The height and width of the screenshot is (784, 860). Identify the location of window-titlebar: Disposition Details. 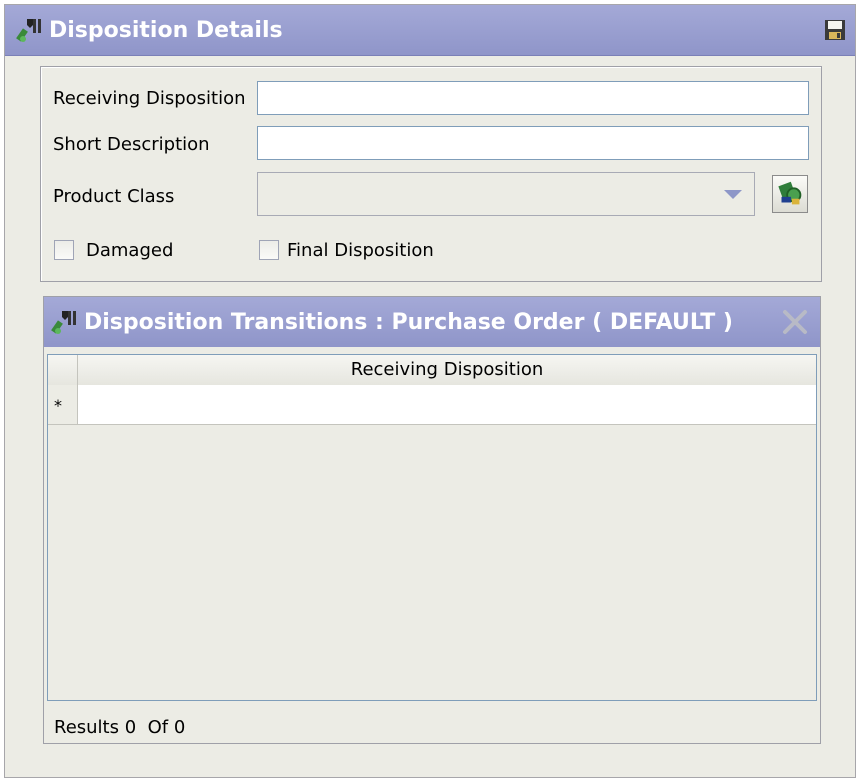
(430, 30).